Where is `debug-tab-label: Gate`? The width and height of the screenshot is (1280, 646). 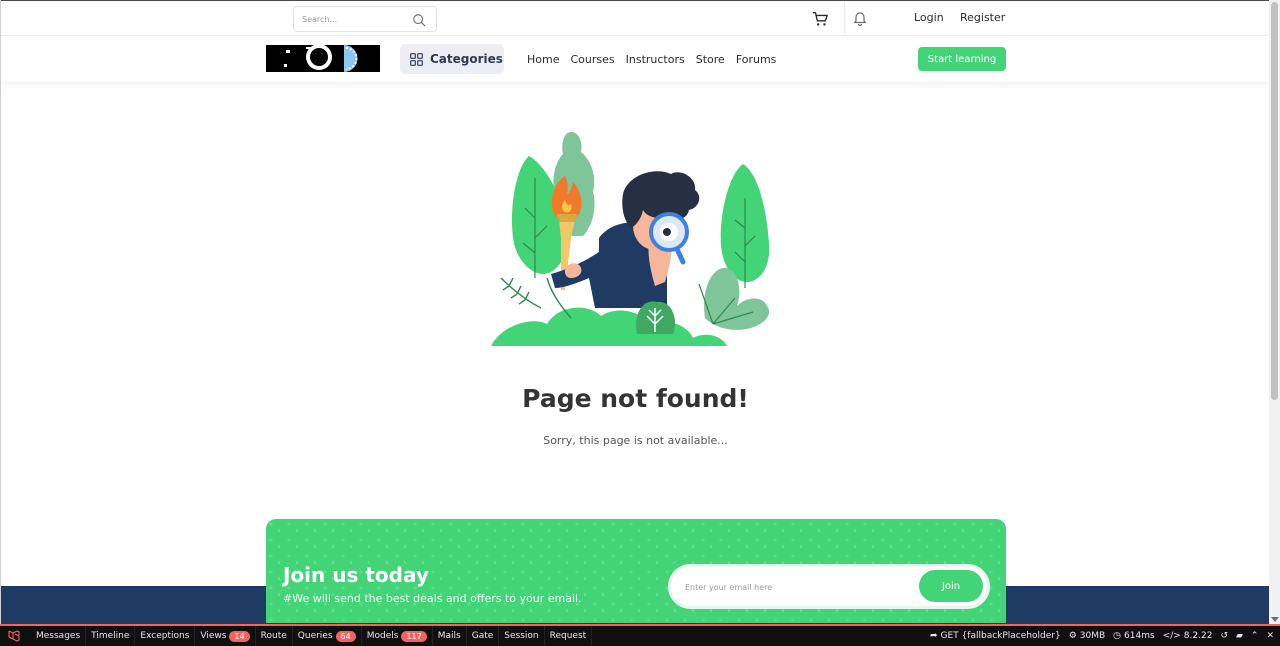 debug-tab-label: Gate is located at coordinates (482, 636).